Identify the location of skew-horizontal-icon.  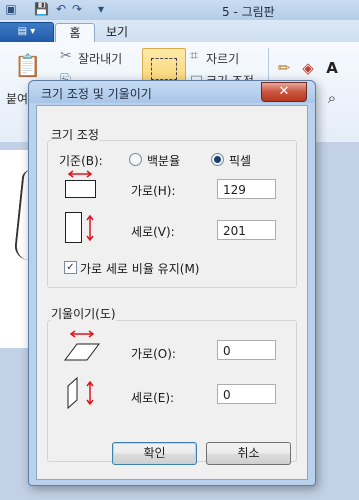
(82, 345).